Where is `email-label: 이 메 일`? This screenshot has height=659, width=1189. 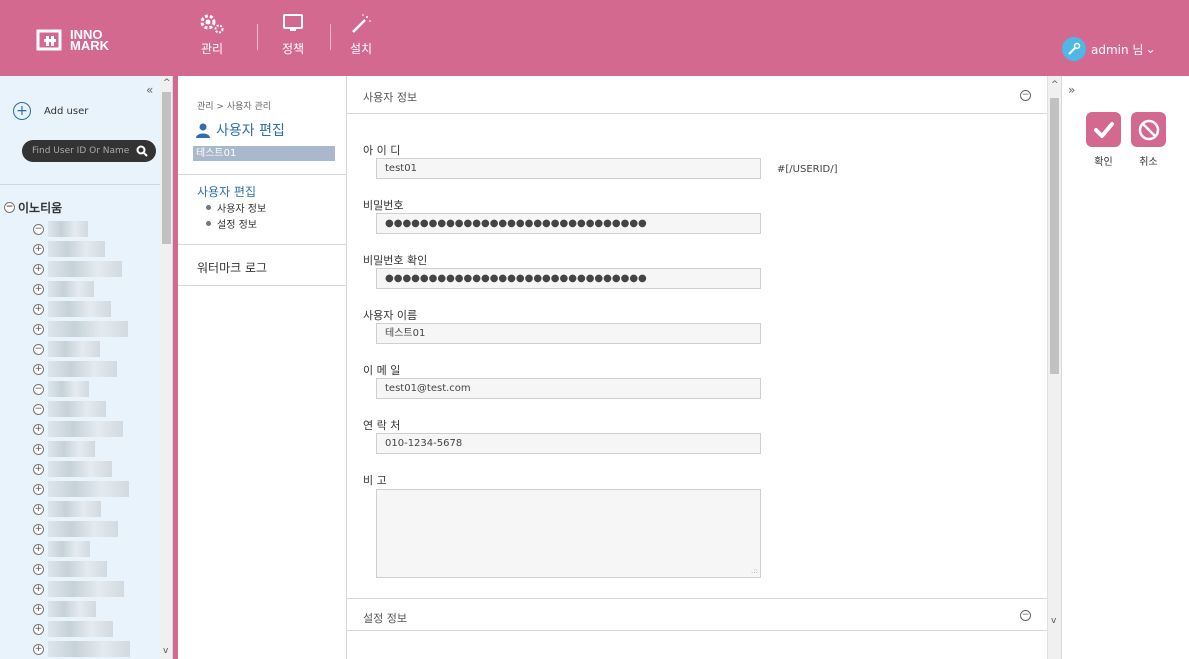
email-label: 이 메 일 is located at coordinates (382, 370).